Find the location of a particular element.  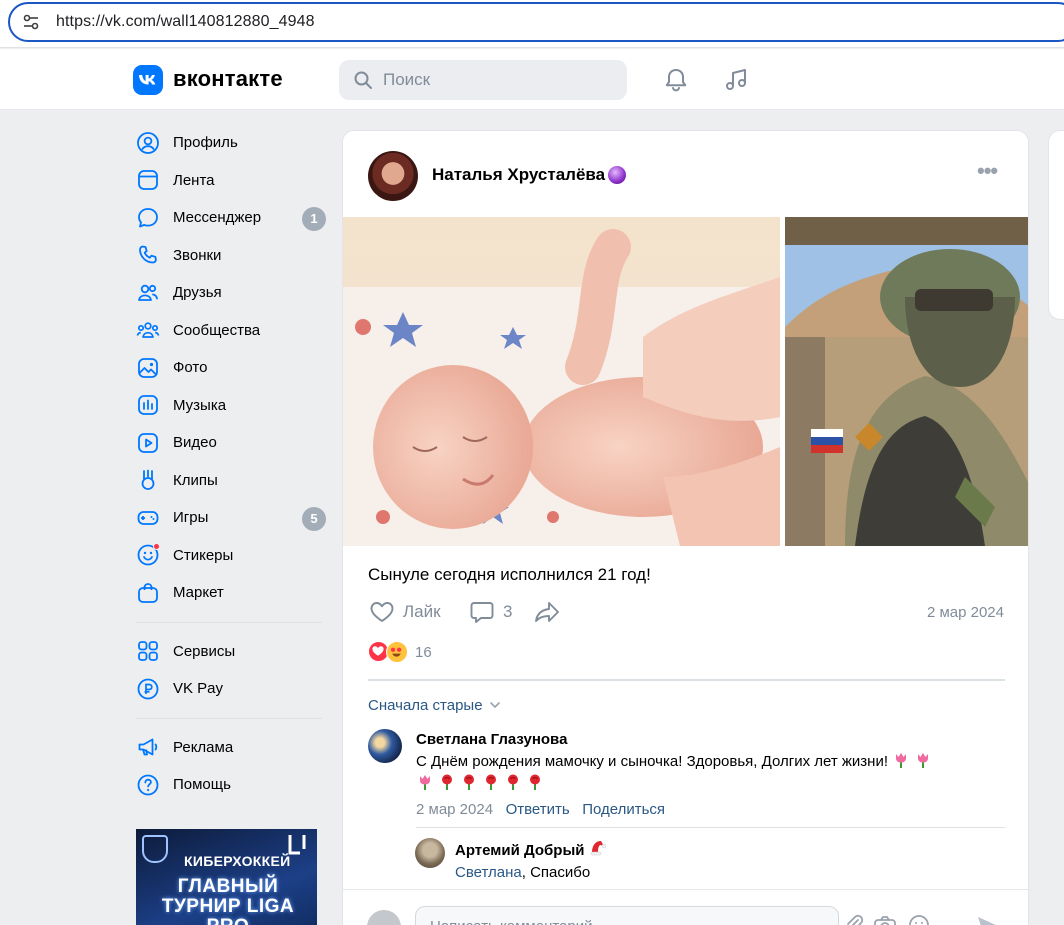

baby-photo-illustration is located at coordinates (561, 381).